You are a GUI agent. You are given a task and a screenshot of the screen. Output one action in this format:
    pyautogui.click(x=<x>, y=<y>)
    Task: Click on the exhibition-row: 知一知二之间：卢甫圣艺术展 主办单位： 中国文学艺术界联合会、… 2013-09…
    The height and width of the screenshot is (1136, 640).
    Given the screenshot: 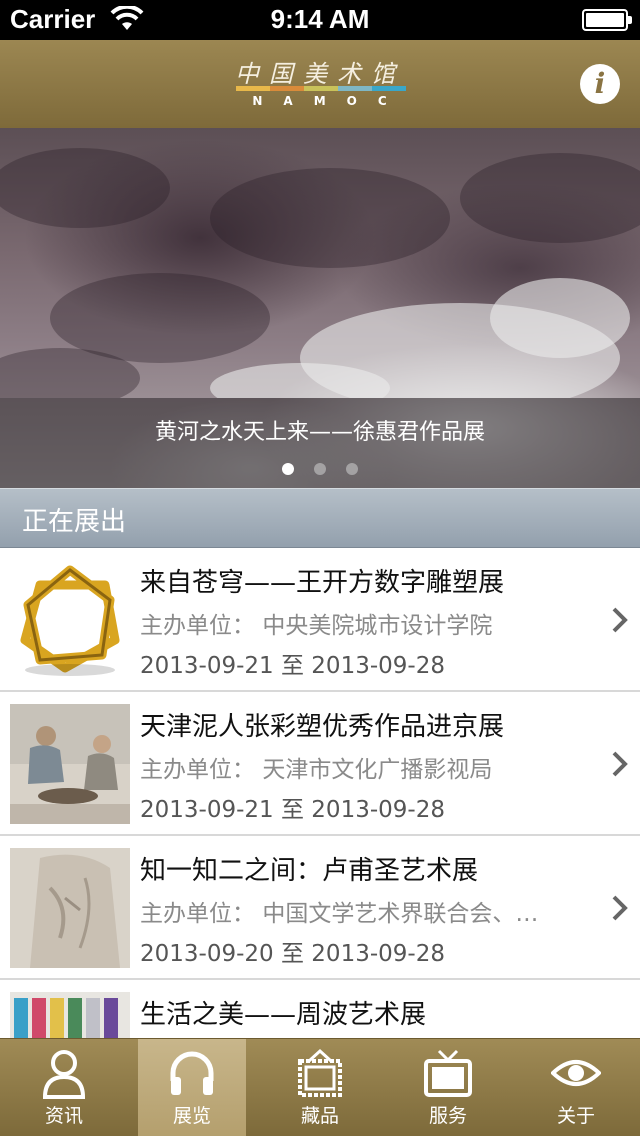 What is the action you would take?
    pyautogui.click(x=320, y=908)
    